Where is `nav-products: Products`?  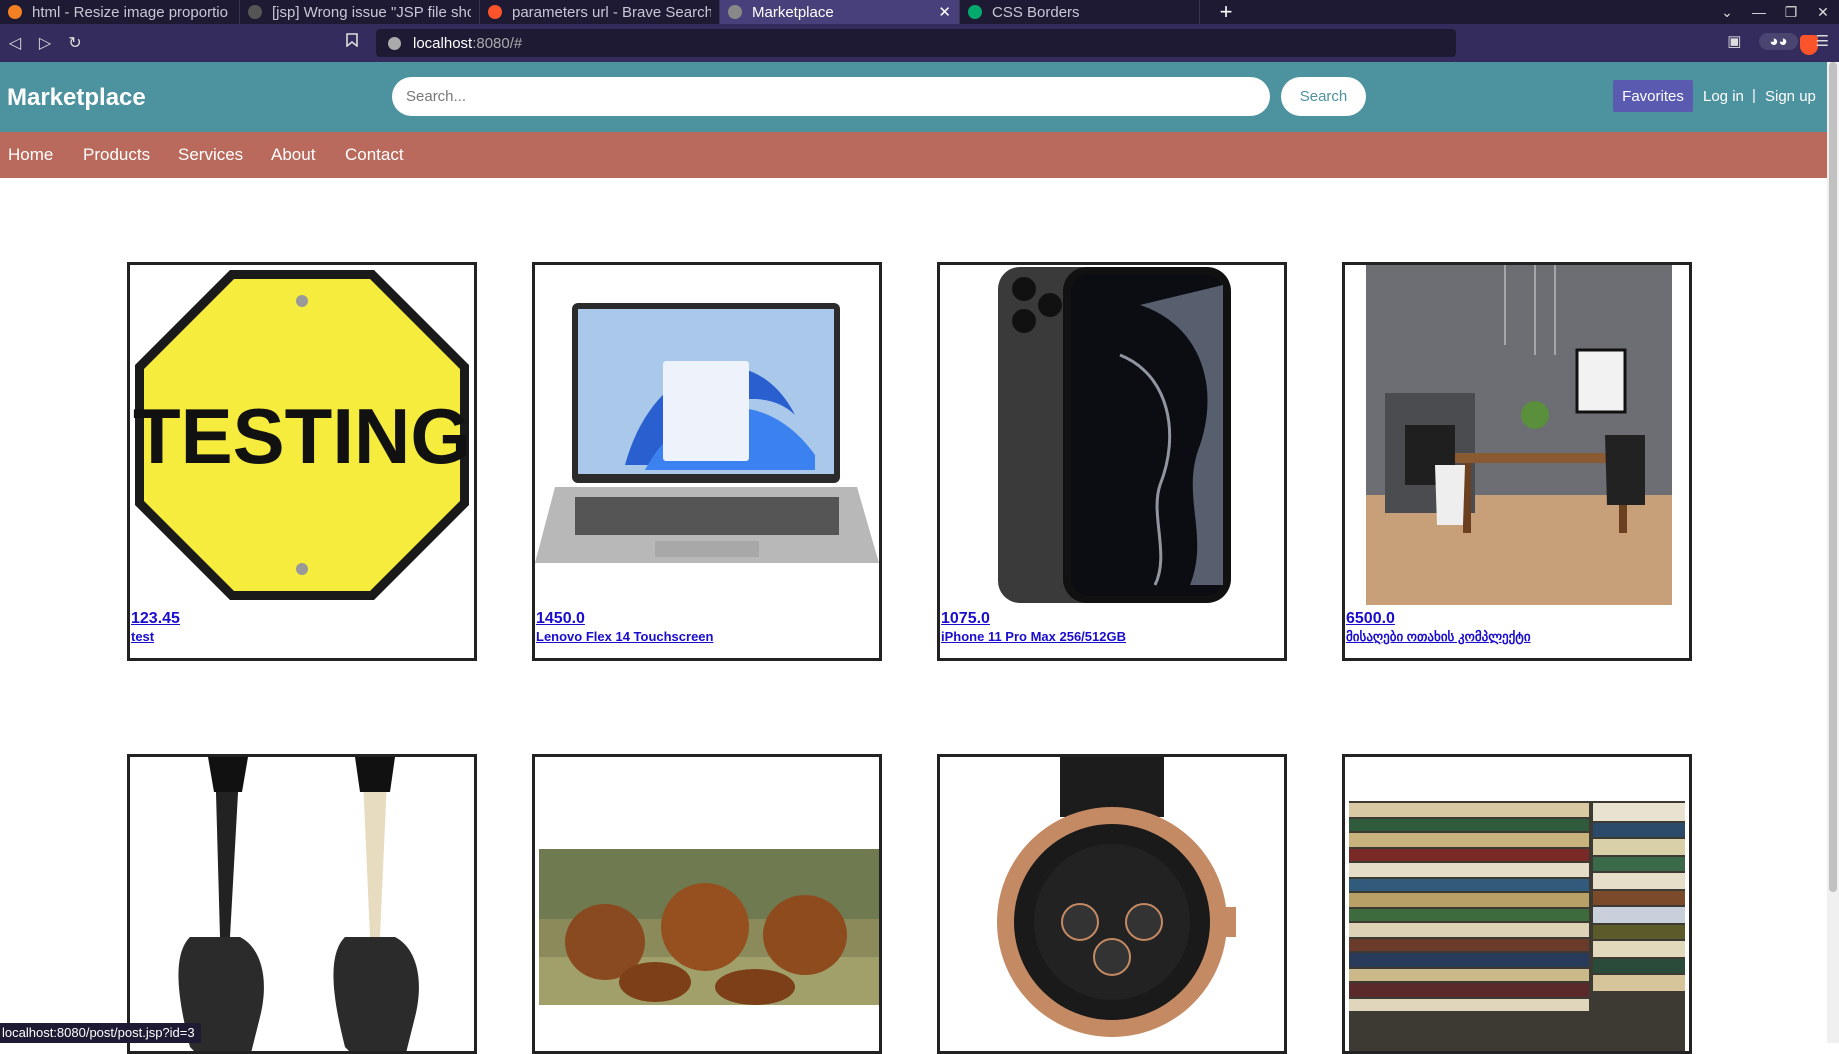
nav-products: Products is located at coordinates (116, 155).